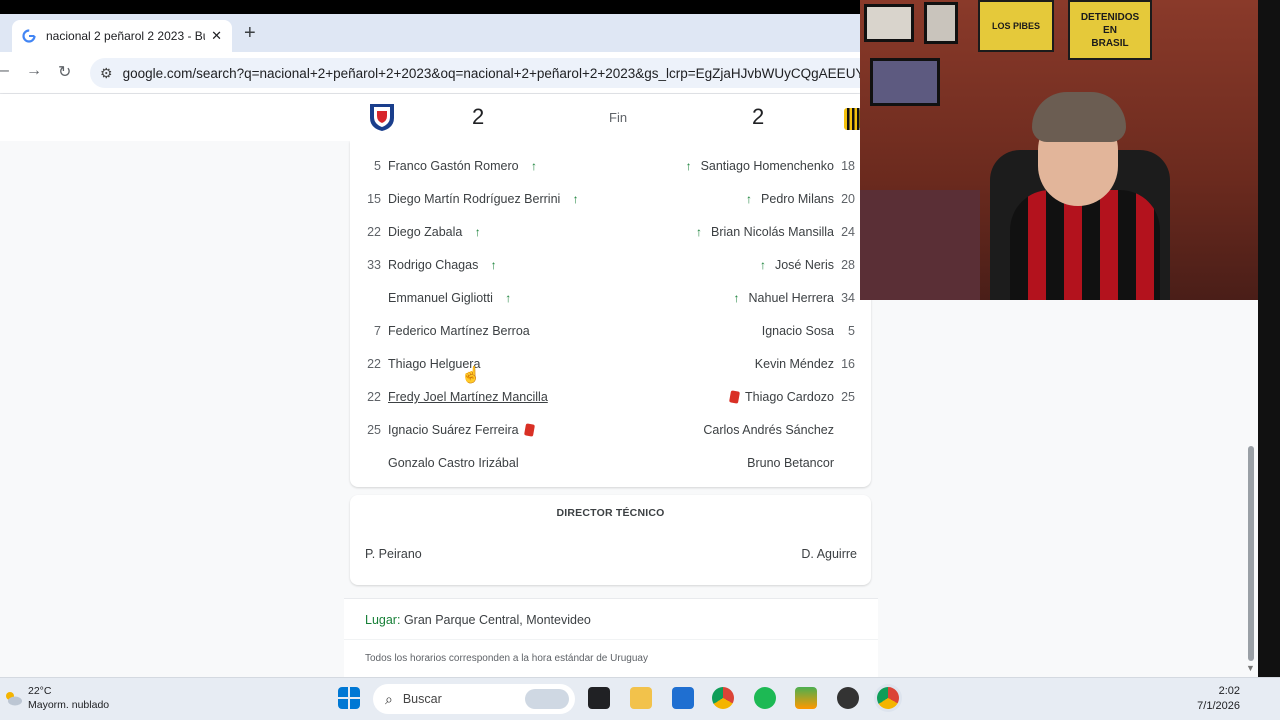  I want to click on browser-tab: nacional 2 peñarol 2 2023 - Bus ✕, so click(122, 36).